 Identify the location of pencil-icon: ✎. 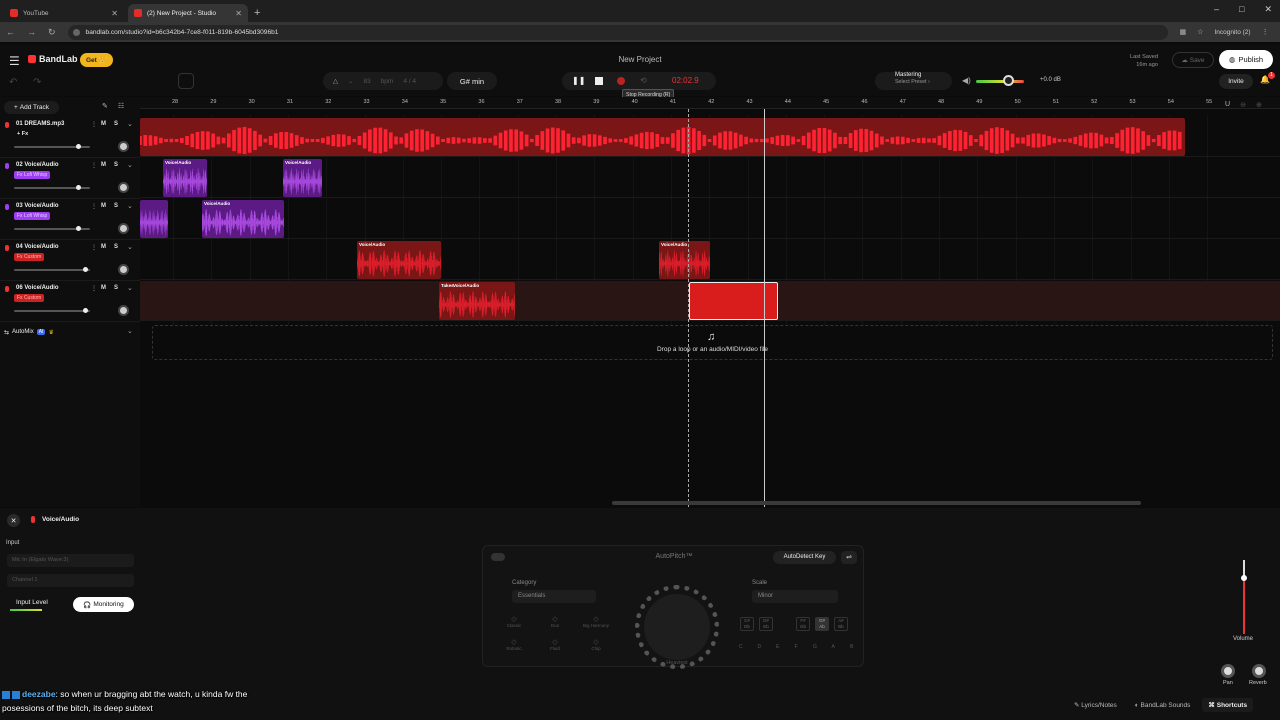
(105, 106).